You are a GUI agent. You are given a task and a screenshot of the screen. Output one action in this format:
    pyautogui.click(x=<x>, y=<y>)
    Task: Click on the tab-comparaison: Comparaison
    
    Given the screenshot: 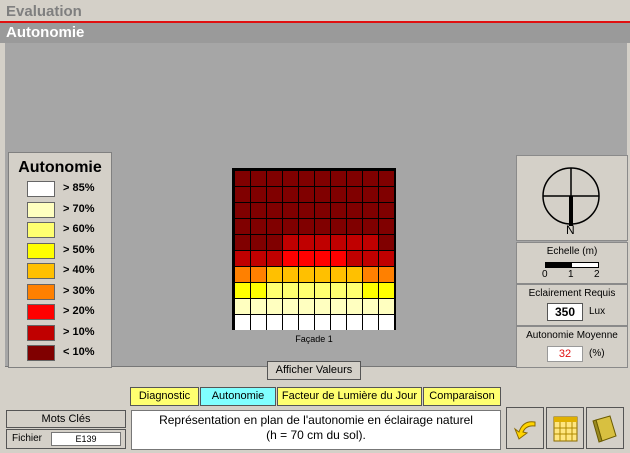 What is the action you would take?
    pyautogui.click(x=462, y=396)
    